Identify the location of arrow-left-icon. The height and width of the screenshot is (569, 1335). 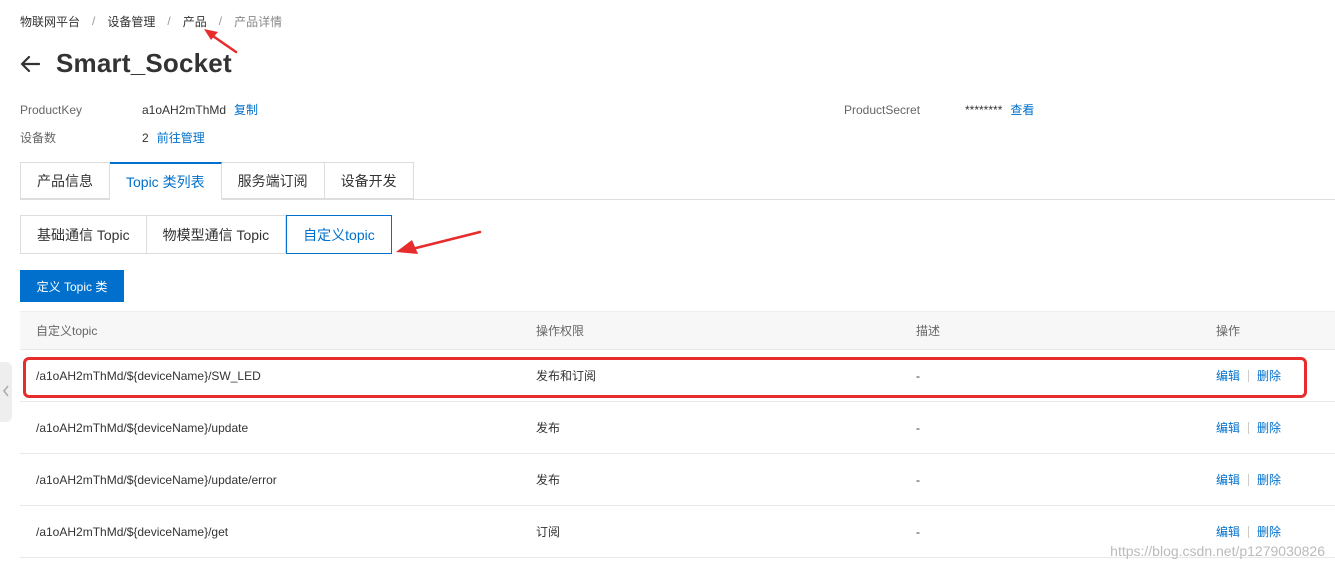
(30, 64).